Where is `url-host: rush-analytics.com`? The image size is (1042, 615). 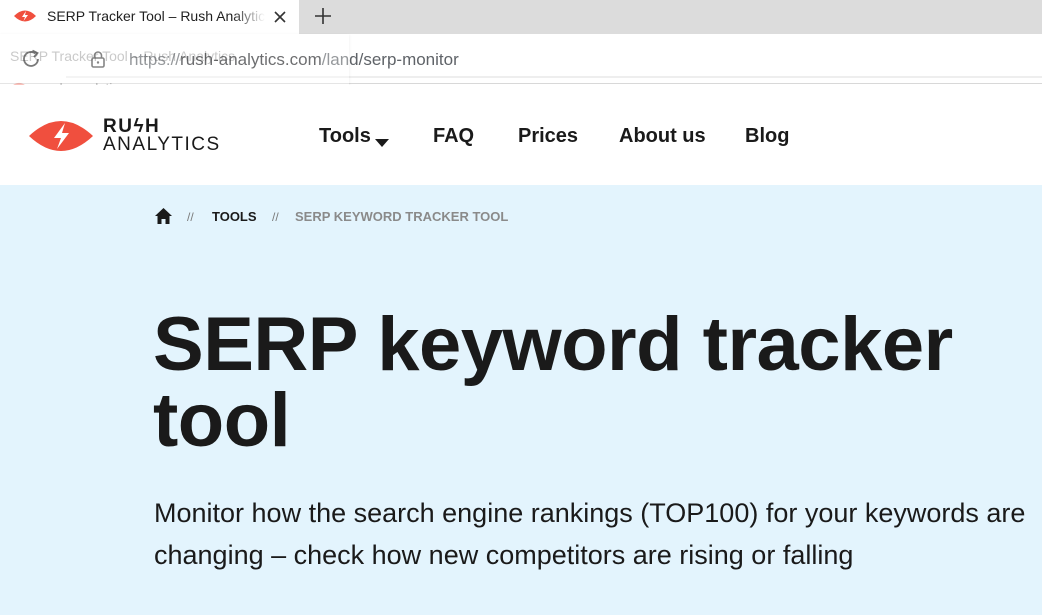
url-host: rush-analytics.com is located at coordinates (251, 59).